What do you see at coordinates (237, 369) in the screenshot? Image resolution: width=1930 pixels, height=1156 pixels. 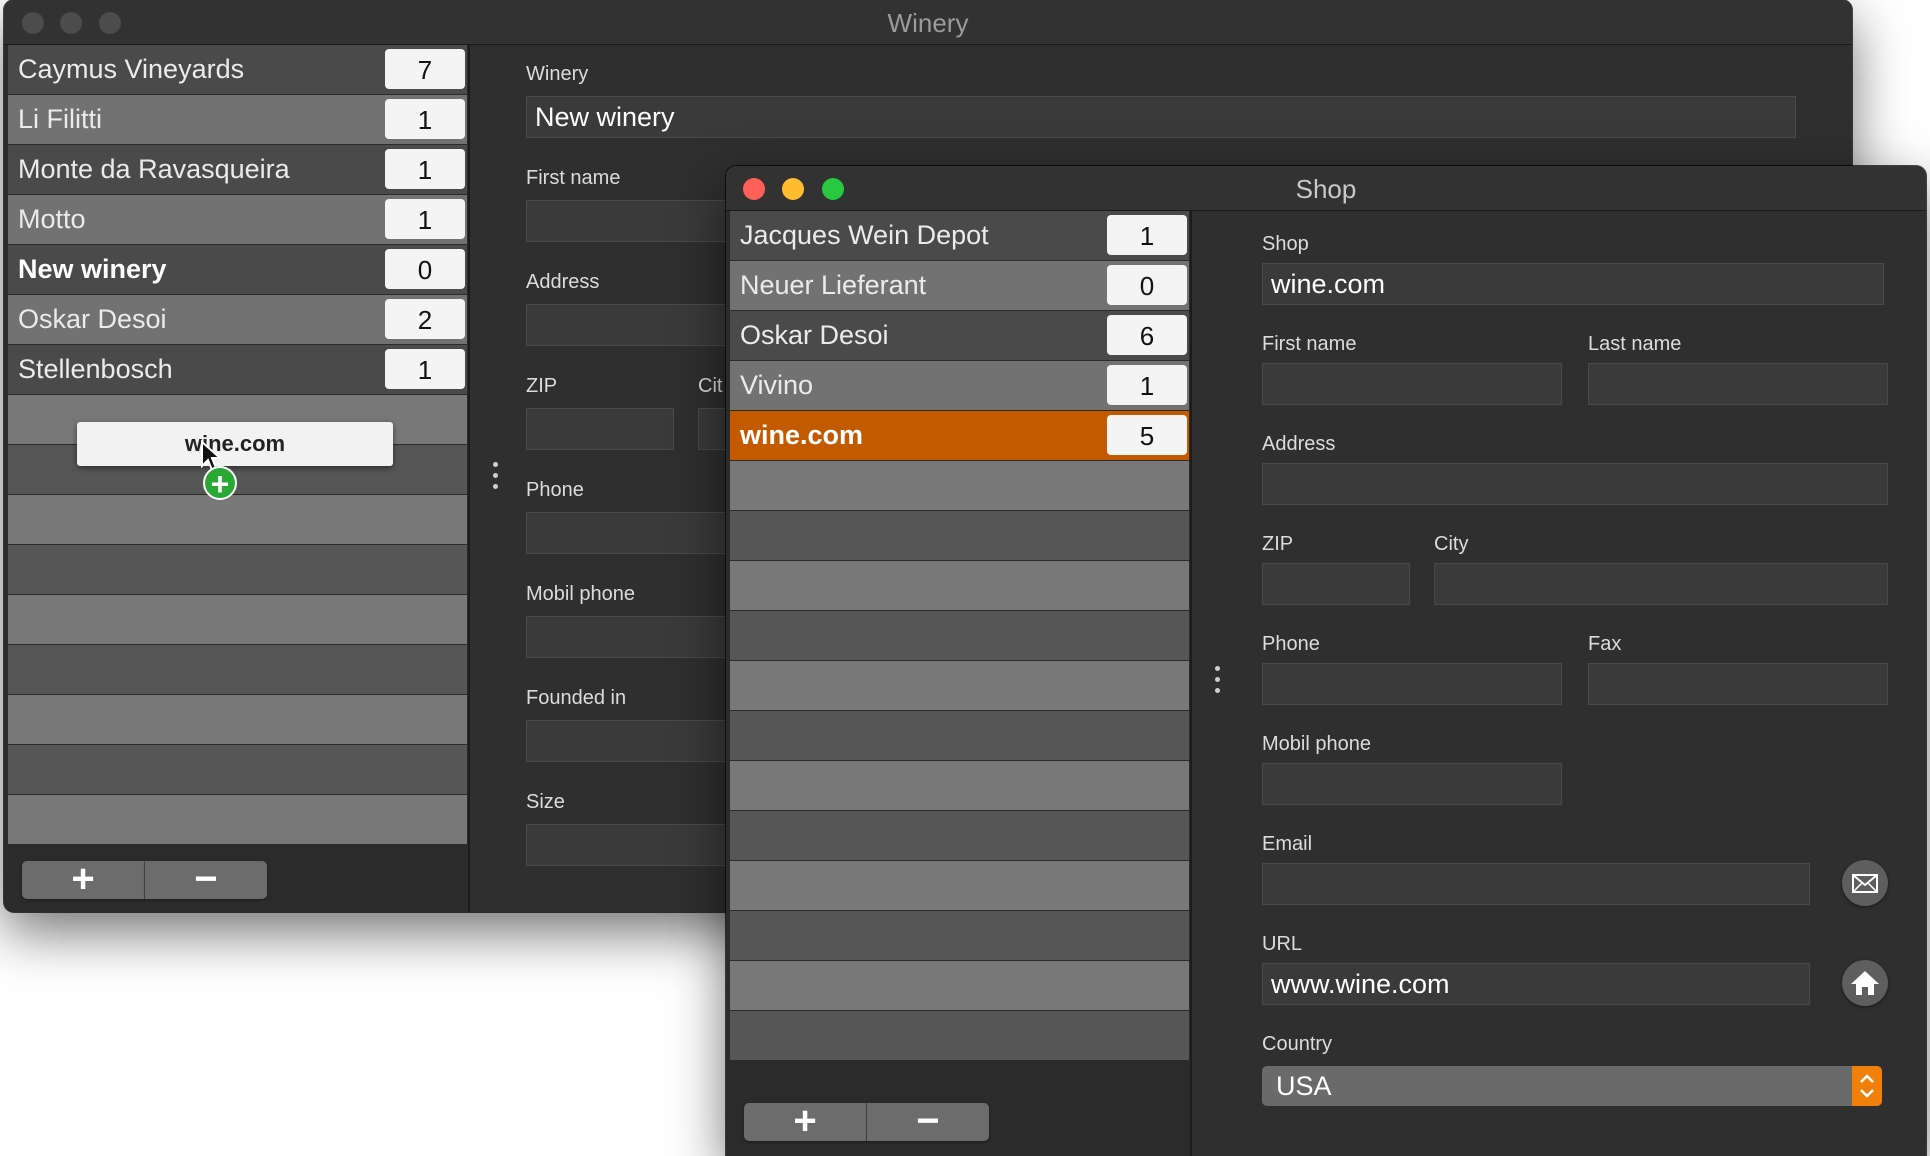 I see `list-item: Stellenbosch 1` at bounding box center [237, 369].